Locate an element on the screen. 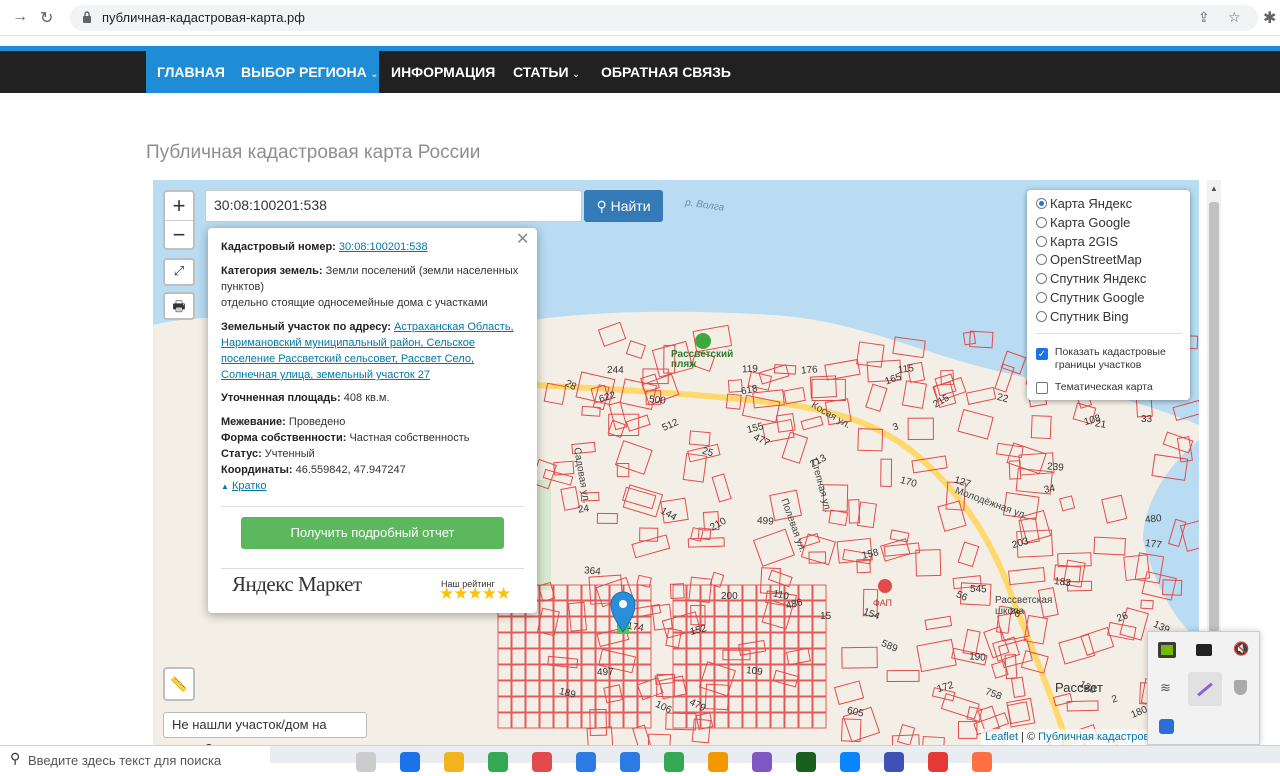  zoom-in-button: + is located at coordinates (179, 206).